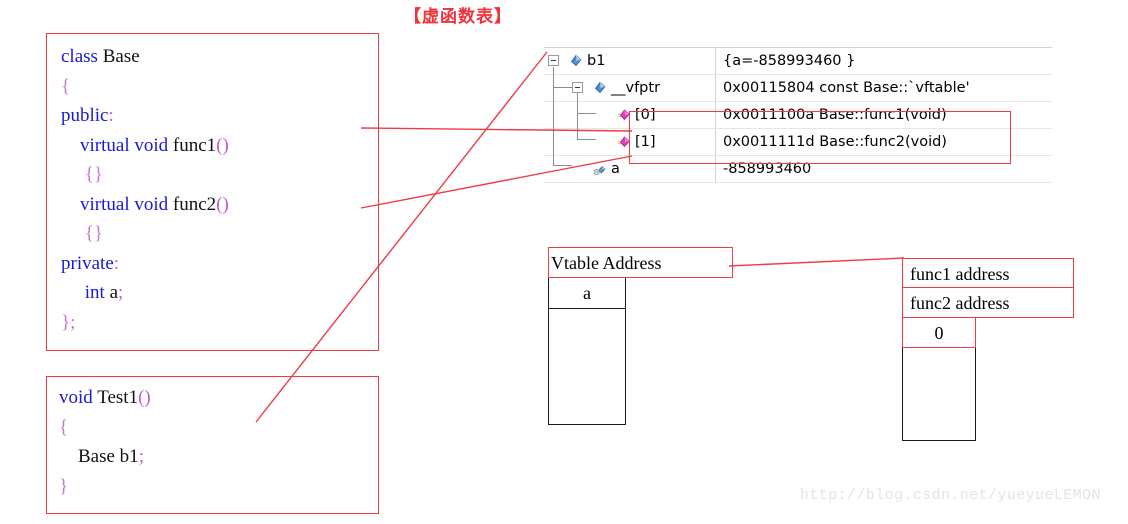 Image resolution: width=1128 pixels, height=524 pixels. I want to click on watch-row-name-cell: b1, so click(630, 61).